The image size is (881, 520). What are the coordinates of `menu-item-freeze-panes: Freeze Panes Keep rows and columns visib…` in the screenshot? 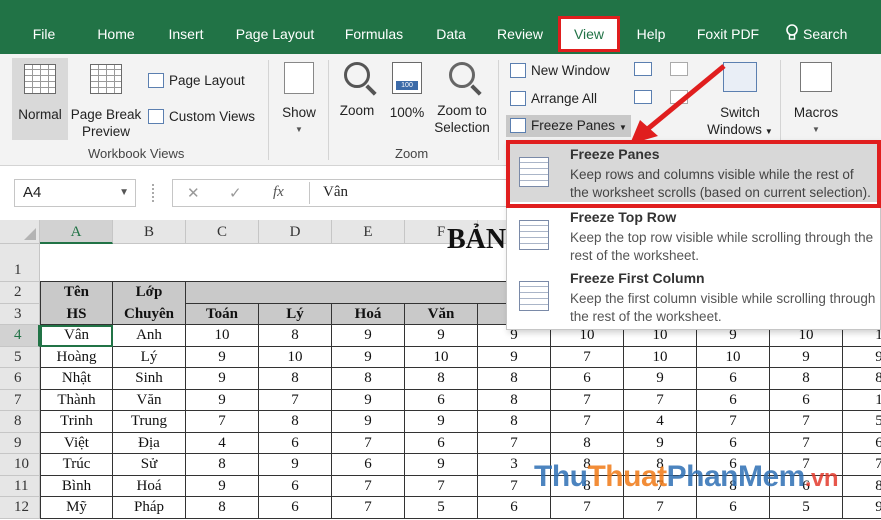 It's located at (694, 171).